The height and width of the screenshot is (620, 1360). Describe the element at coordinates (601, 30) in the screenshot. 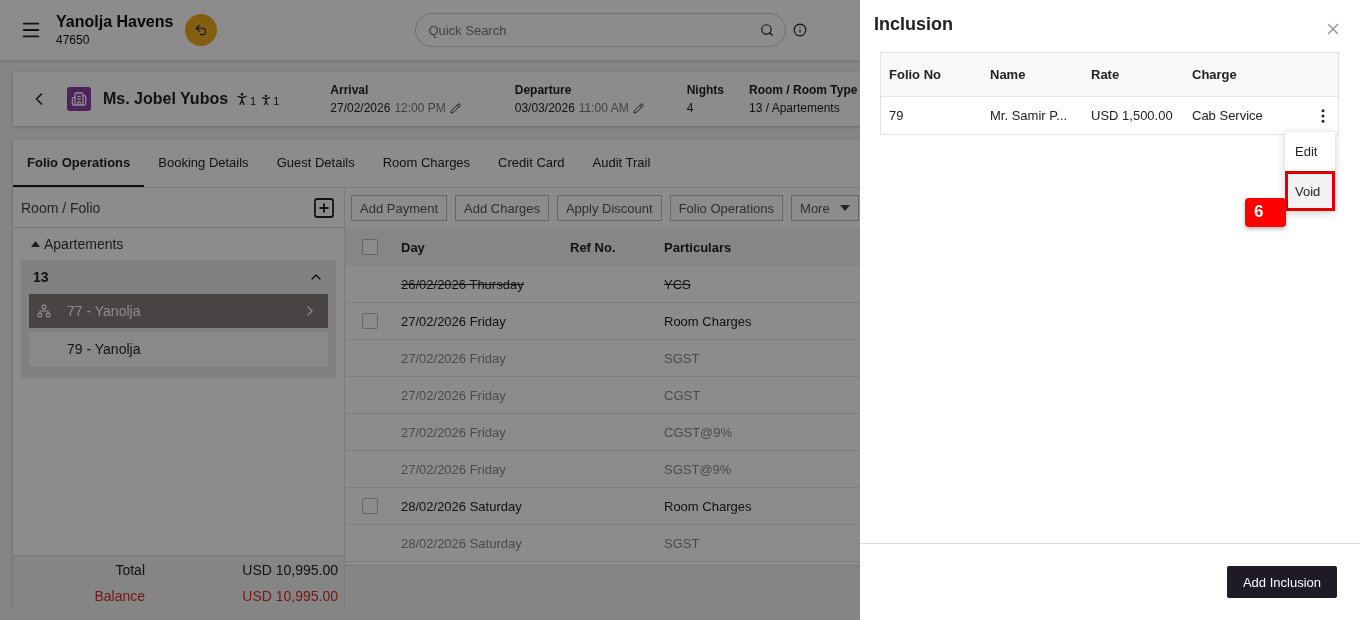

I see `search-field: Quick Search` at that location.